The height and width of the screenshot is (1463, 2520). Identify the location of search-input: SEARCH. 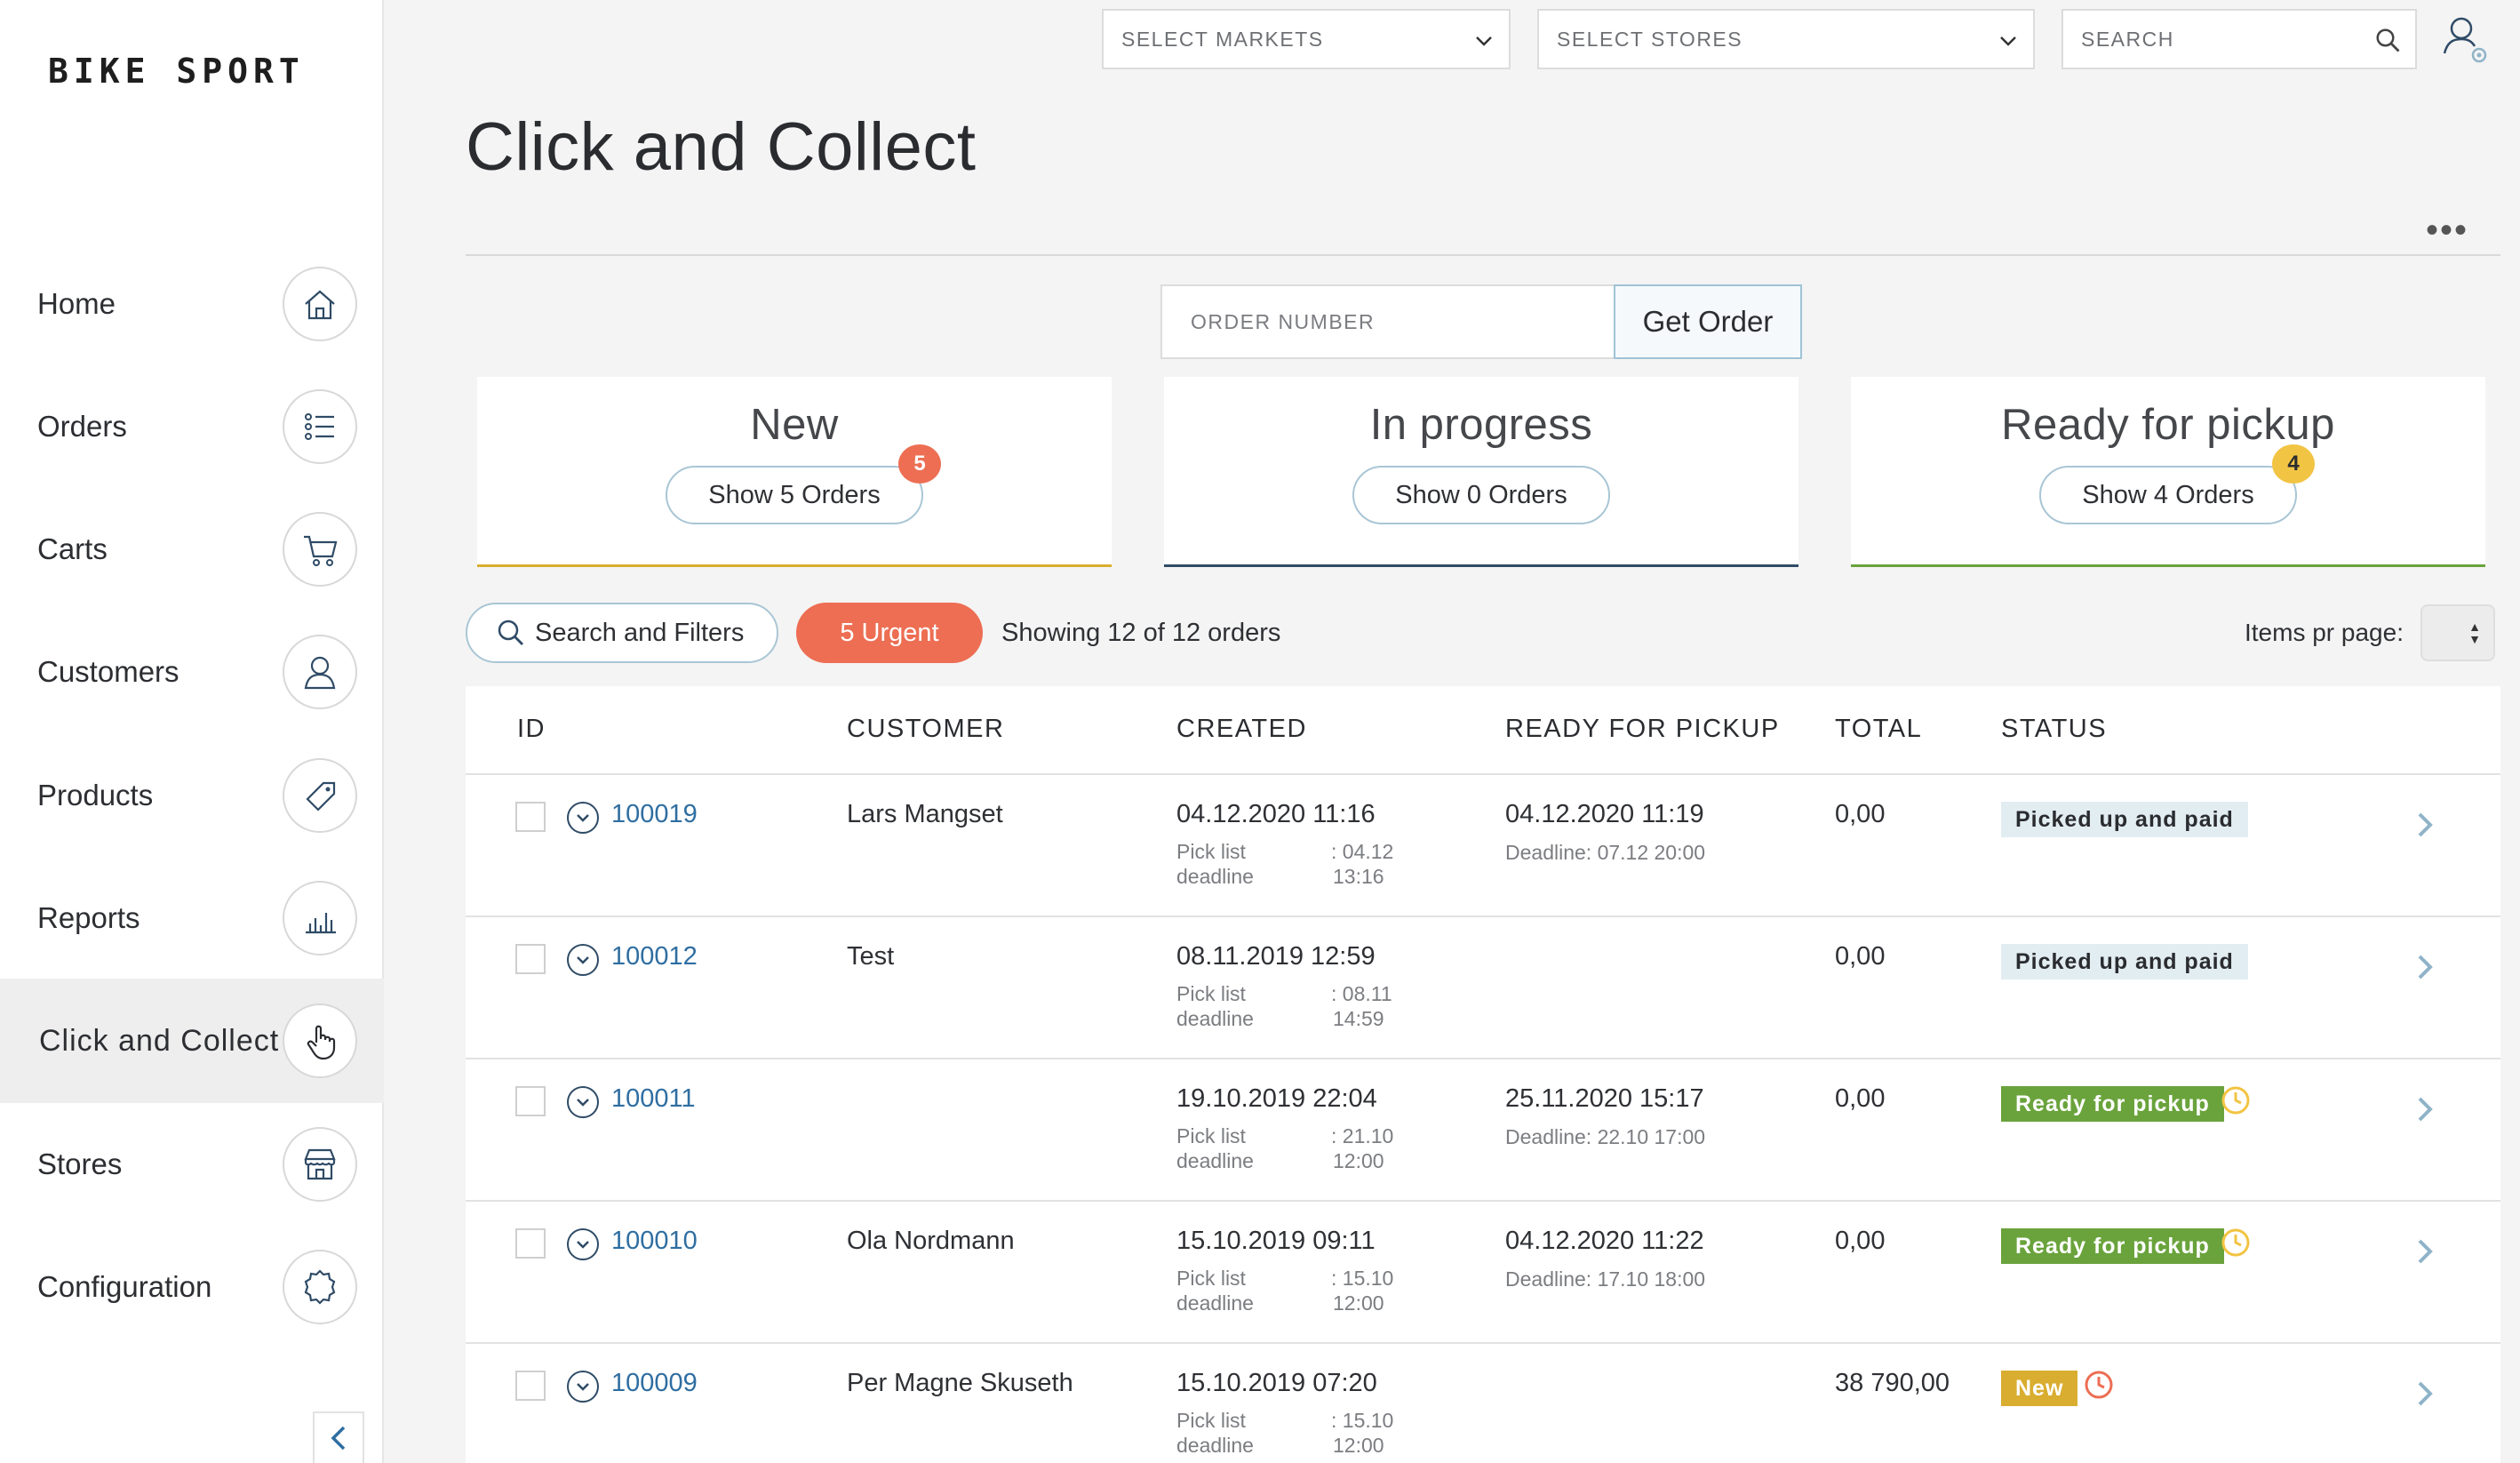
(2239, 39).